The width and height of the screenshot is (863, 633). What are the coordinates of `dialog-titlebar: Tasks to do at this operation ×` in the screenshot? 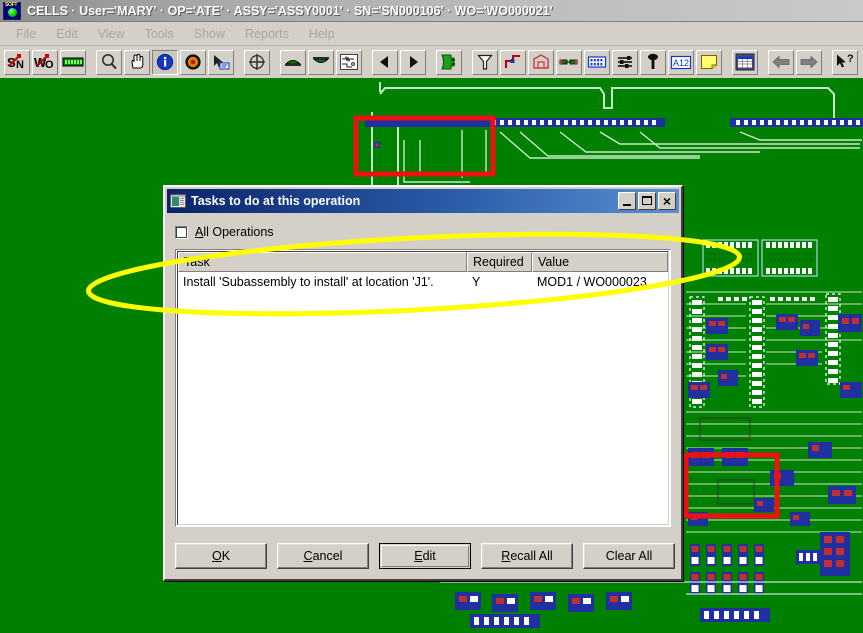 It's located at (423, 201).